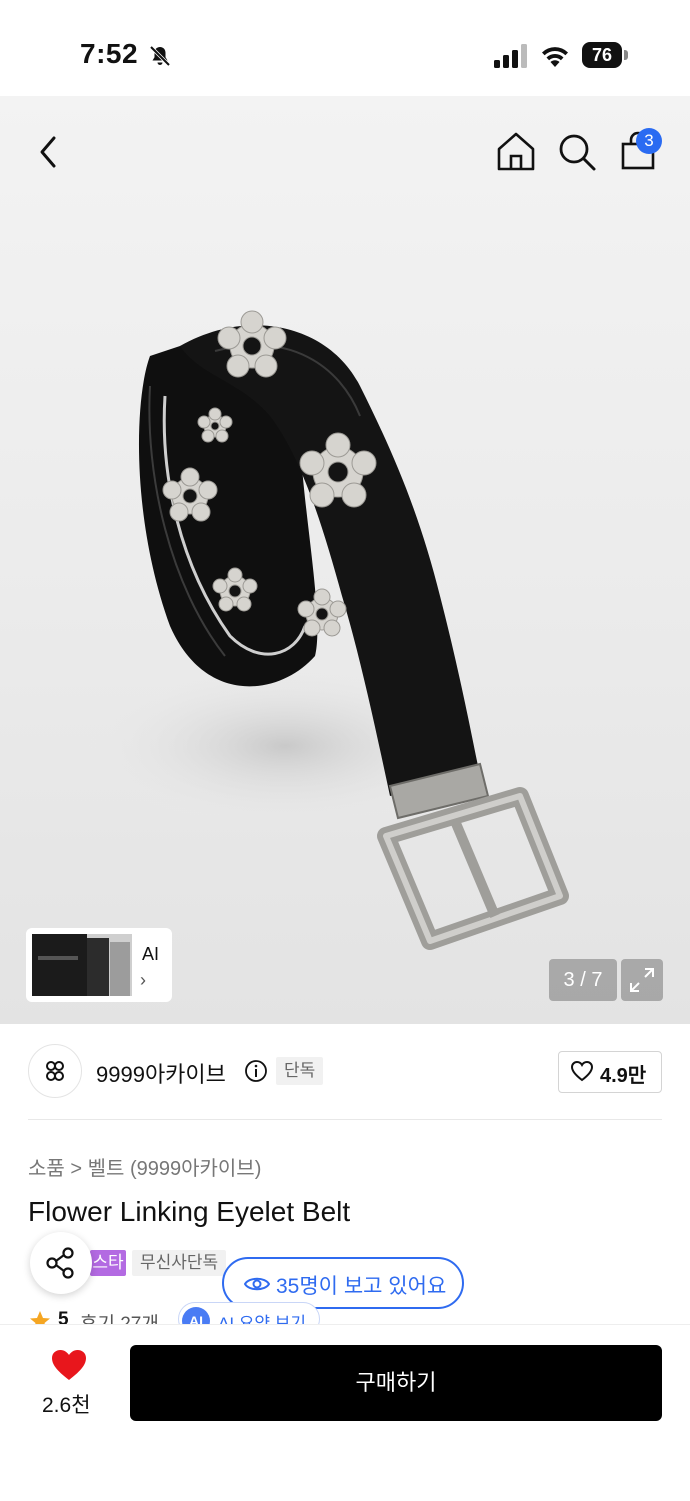 Image resolution: width=690 pixels, height=1501 pixels. I want to click on brand-name: 9999아카이브, so click(161, 1073).